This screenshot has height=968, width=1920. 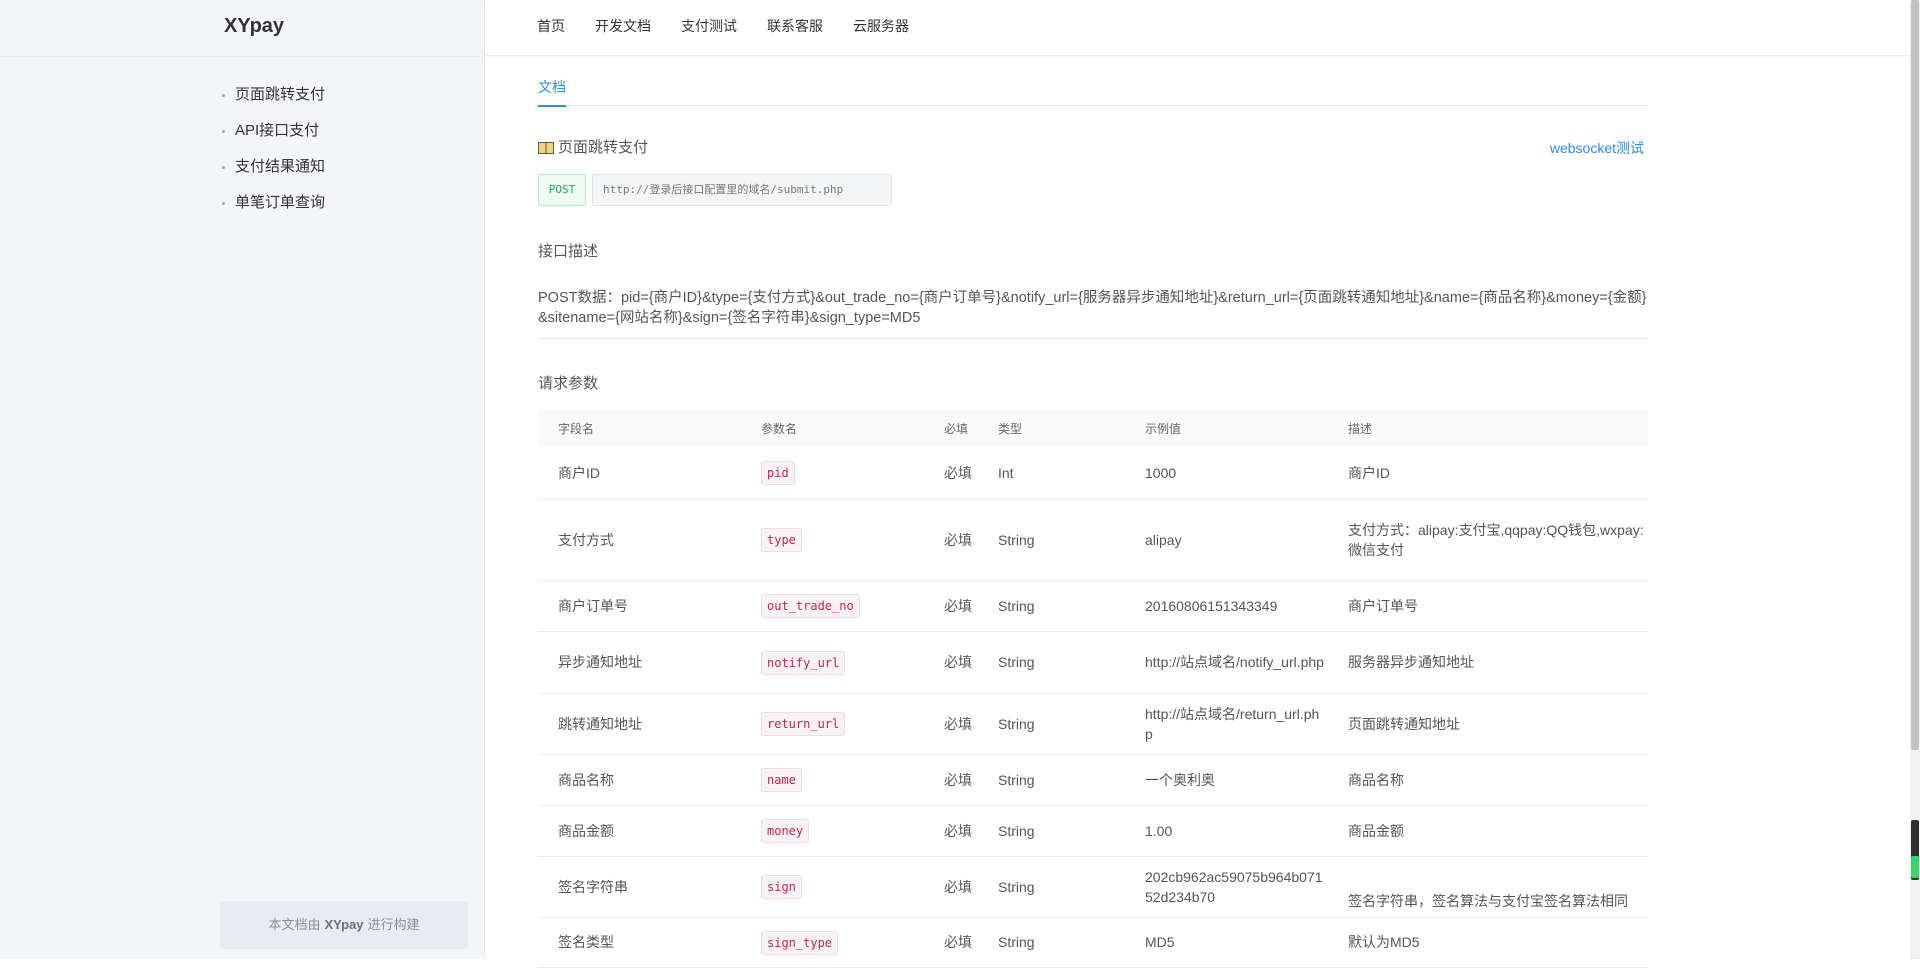 What do you see at coordinates (842, 942) in the screenshot?
I see `cell-param: sign_type` at bounding box center [842, 942].